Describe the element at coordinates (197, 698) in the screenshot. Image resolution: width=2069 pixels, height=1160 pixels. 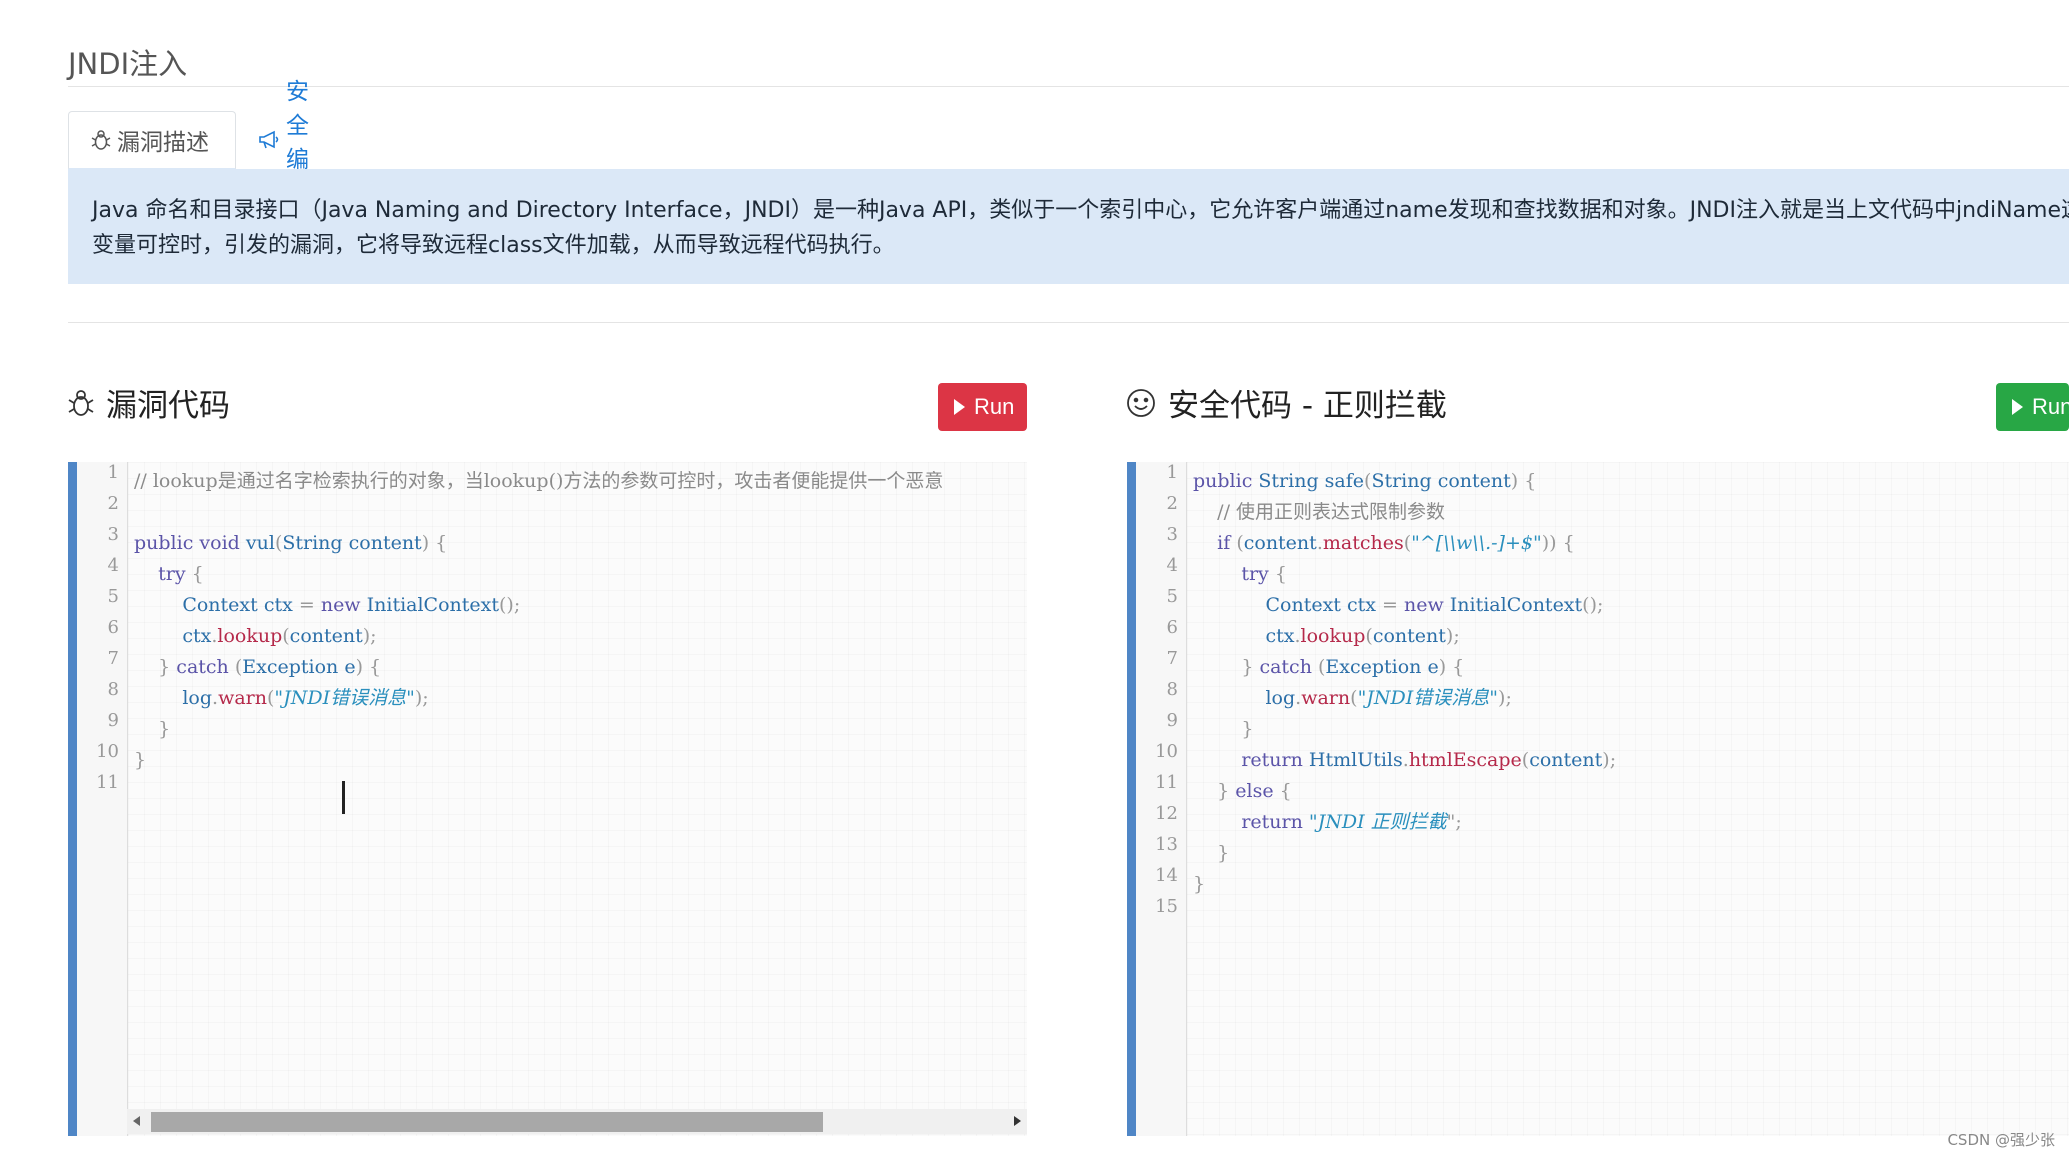
I see `code-token: log` at that location.